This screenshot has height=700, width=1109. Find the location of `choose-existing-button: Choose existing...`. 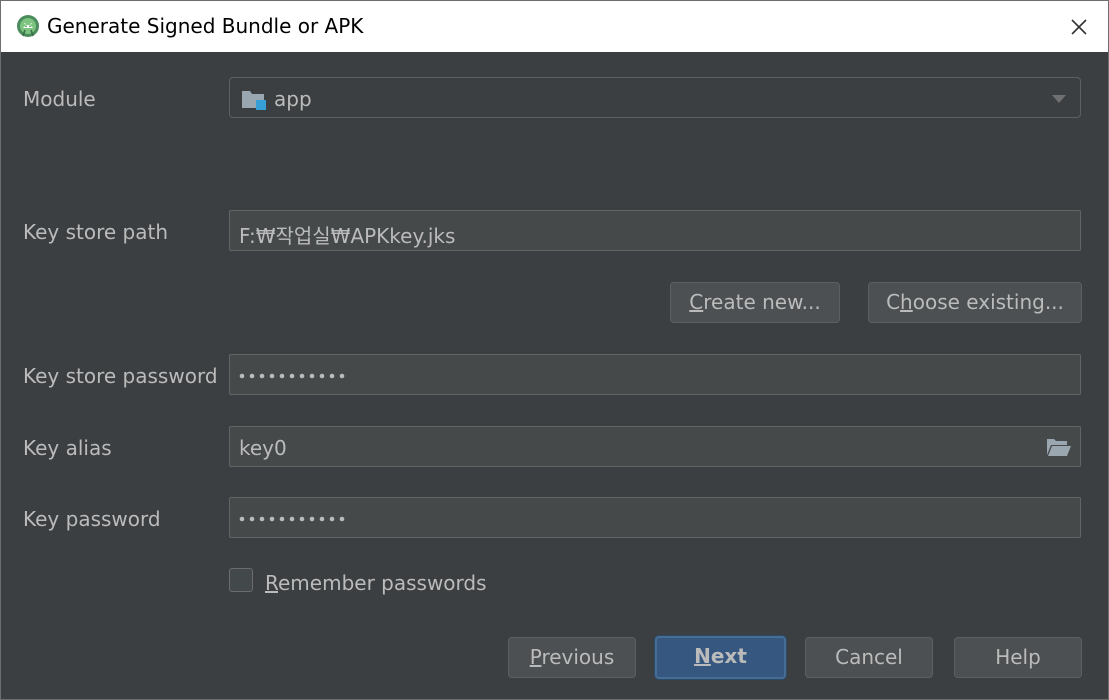

choose-existing-button: Choose existing... is located at coordinates (975, 302).